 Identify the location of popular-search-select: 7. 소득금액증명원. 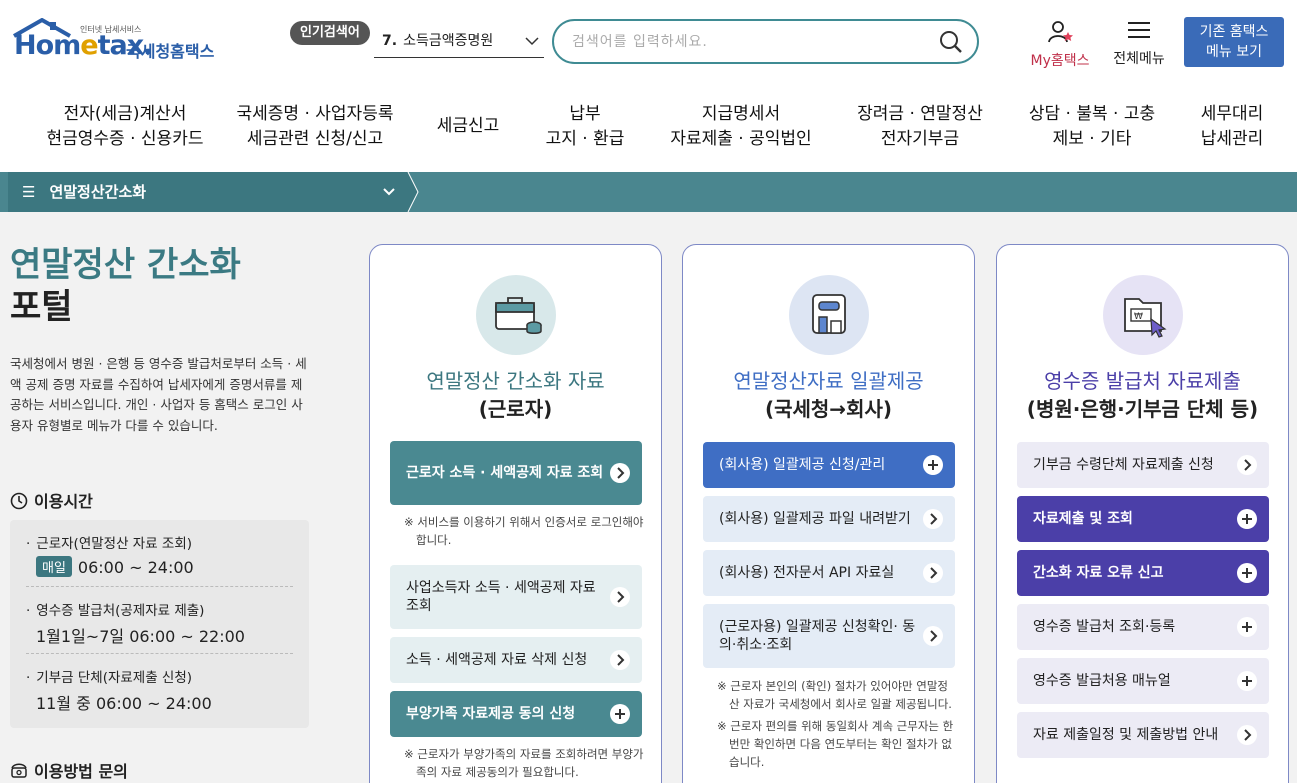
(459, 42).